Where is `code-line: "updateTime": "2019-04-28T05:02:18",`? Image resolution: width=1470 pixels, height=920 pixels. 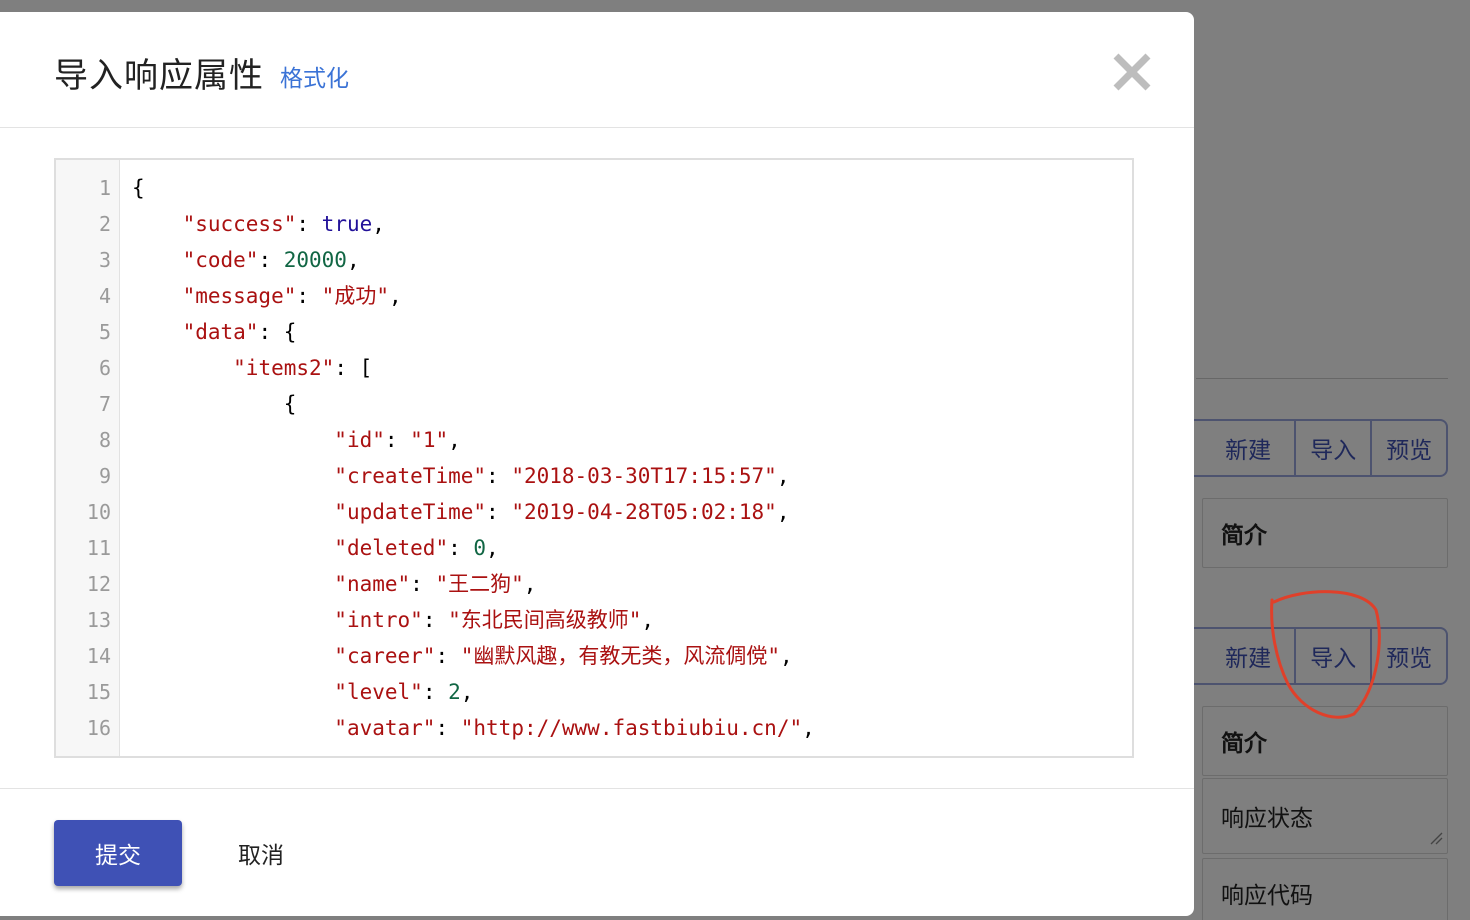
code-line: "updateTime": "2019-04-28T05:02:18", is located at coordinates (460, 512).